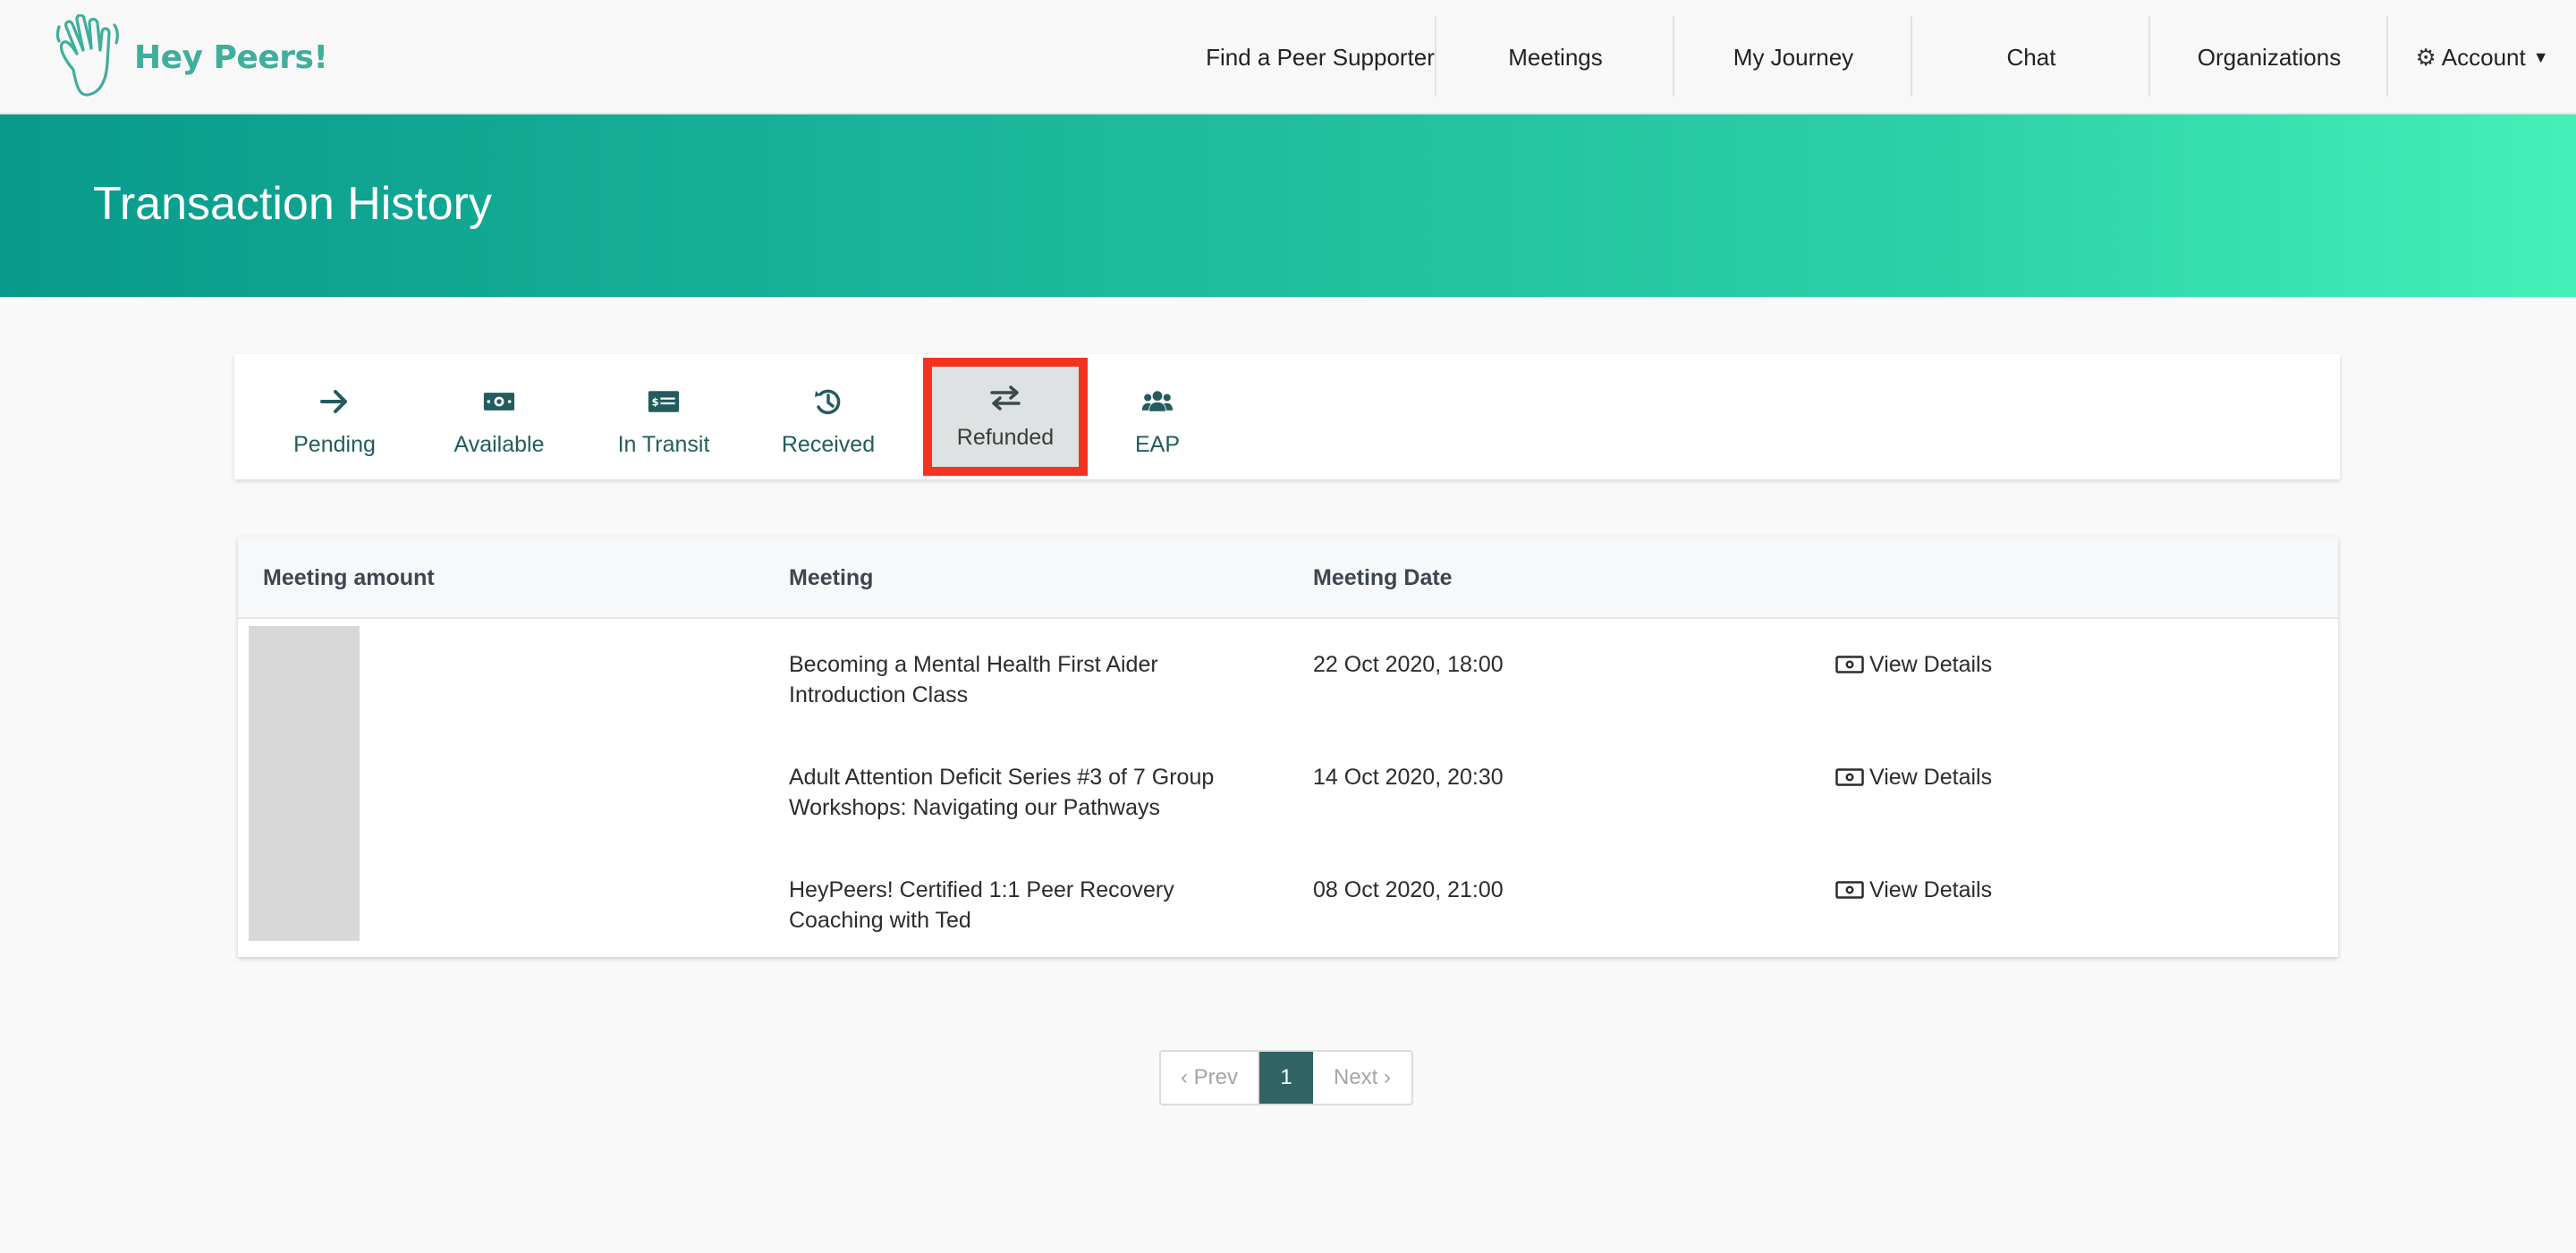 The height and width of the screenshot is (1253, 2576). What do you see at coordinates (981, 889) in the screenshot?
I see `meeting-title-line: HeyPeers! Certified 1:1 Peer Recovery` at bounding box center [981, 889].